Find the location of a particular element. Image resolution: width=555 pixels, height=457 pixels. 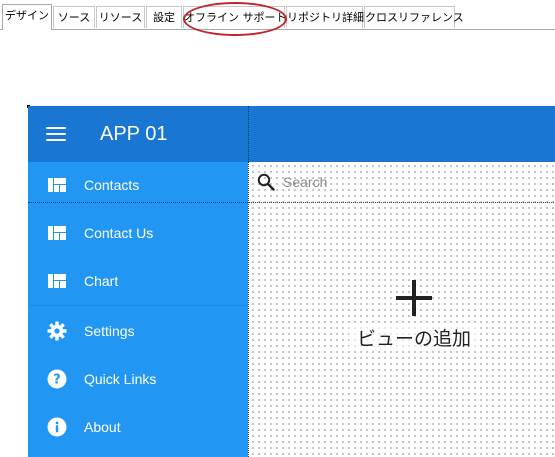

sidebar-item-label: About is located at coordinates (102, 427).